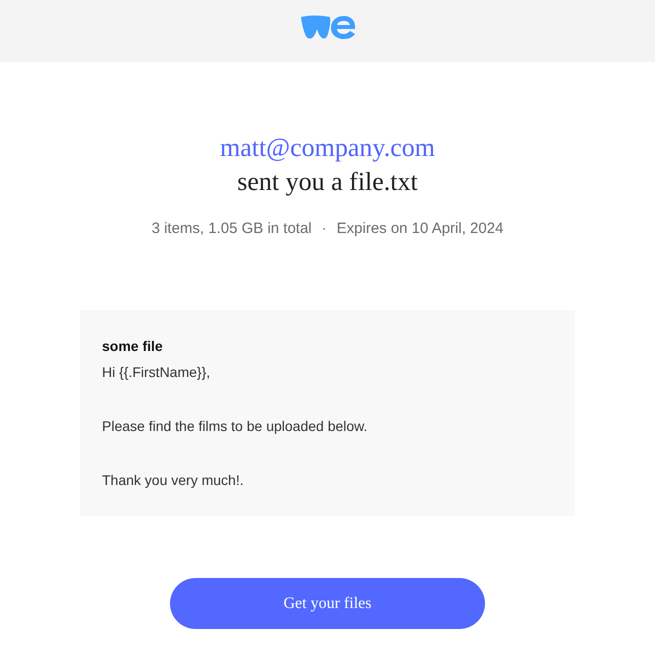 The height and width of the screenshot is (666, 655). Describe the element at coordinates (157, 372) in the screenshot. I see `message-text: Hi {{.FirstName}},` at that location.